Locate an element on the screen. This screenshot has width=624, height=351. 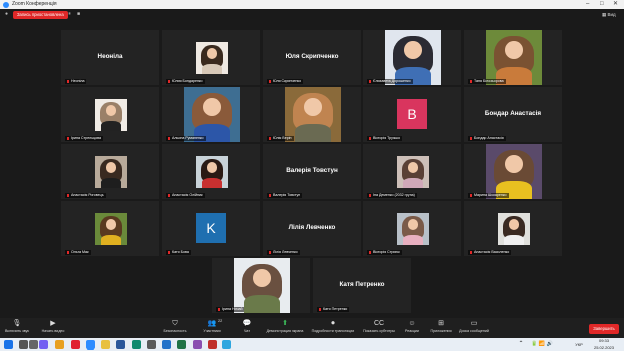
meeting-top-bar is located at coordinates (312, 15).